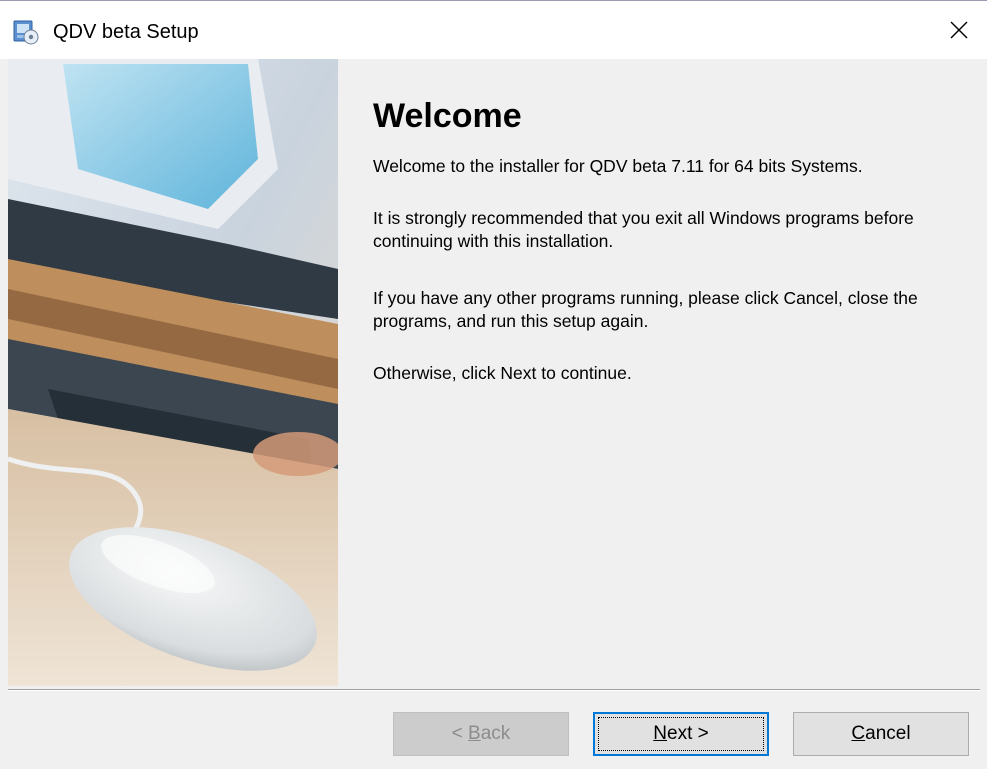  I want to click on title-bar: QDV beta Setup, so click(493, 30).